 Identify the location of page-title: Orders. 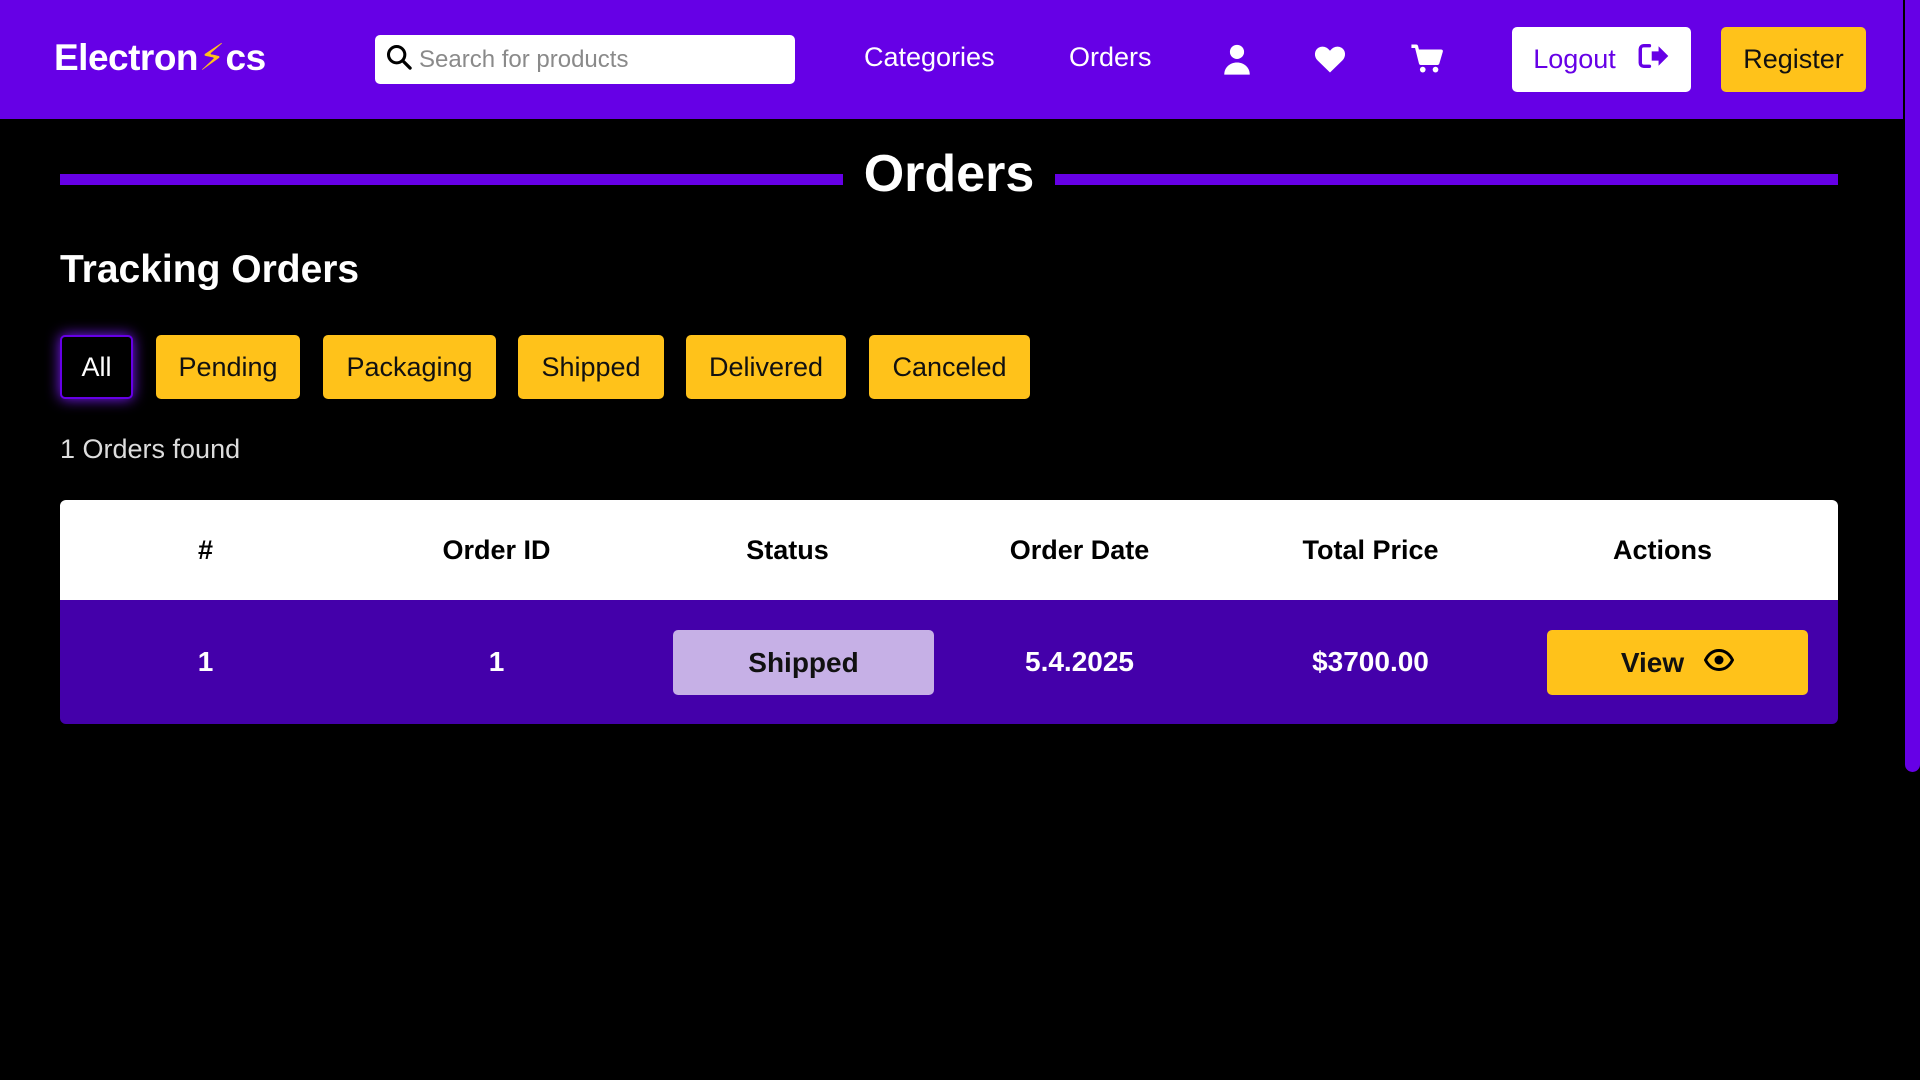
(949, 174).